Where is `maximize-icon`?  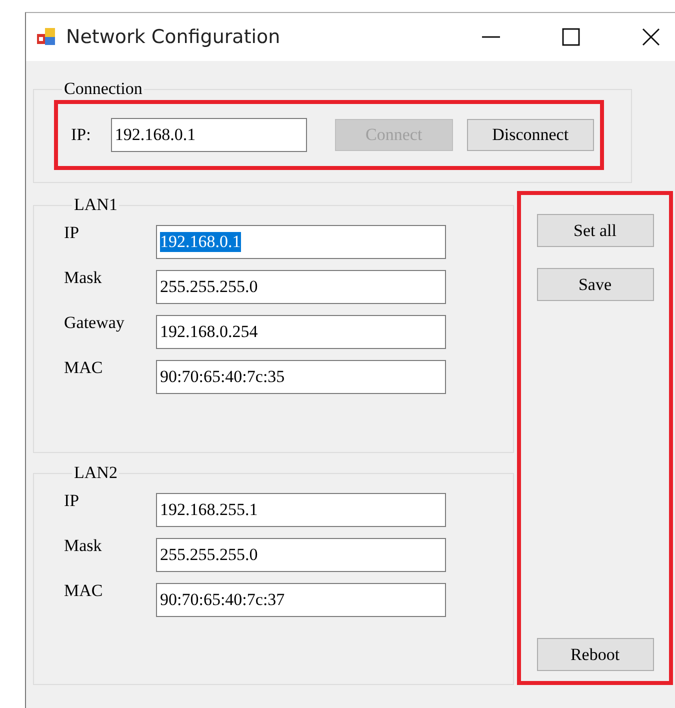
maximize-icon is located at coordinates (571, 37).